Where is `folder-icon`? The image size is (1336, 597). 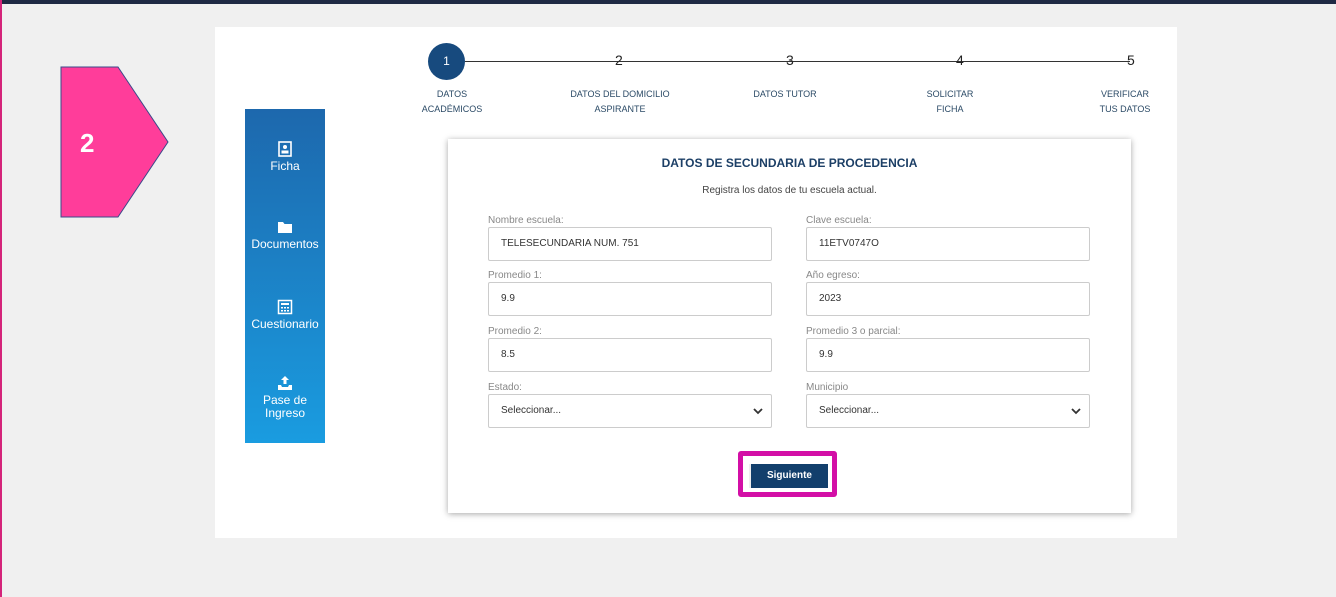 folder-icon is located at coordinates (285, 227).